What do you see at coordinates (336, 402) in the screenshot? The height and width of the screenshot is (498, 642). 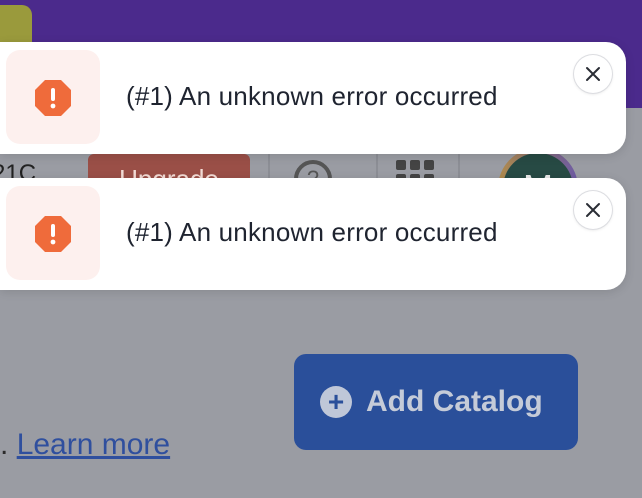 I see `plus-circle-icon: +` at bounding box center [336, 402].